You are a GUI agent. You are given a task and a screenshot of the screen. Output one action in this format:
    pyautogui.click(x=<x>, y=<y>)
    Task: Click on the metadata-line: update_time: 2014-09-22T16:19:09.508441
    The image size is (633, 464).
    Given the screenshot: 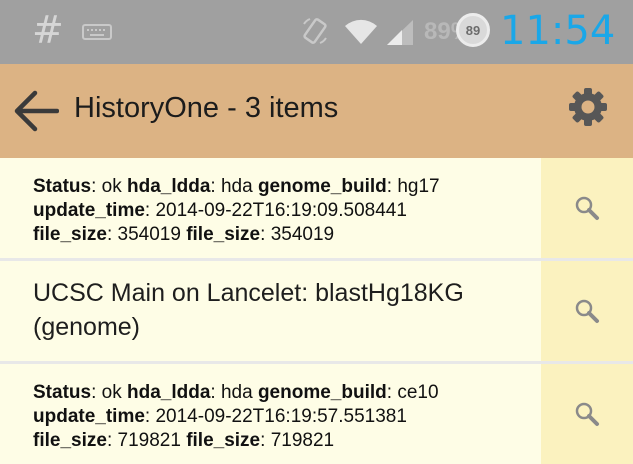 What is the action you would take?
    pyautogui.click(x=220, y=210)
    